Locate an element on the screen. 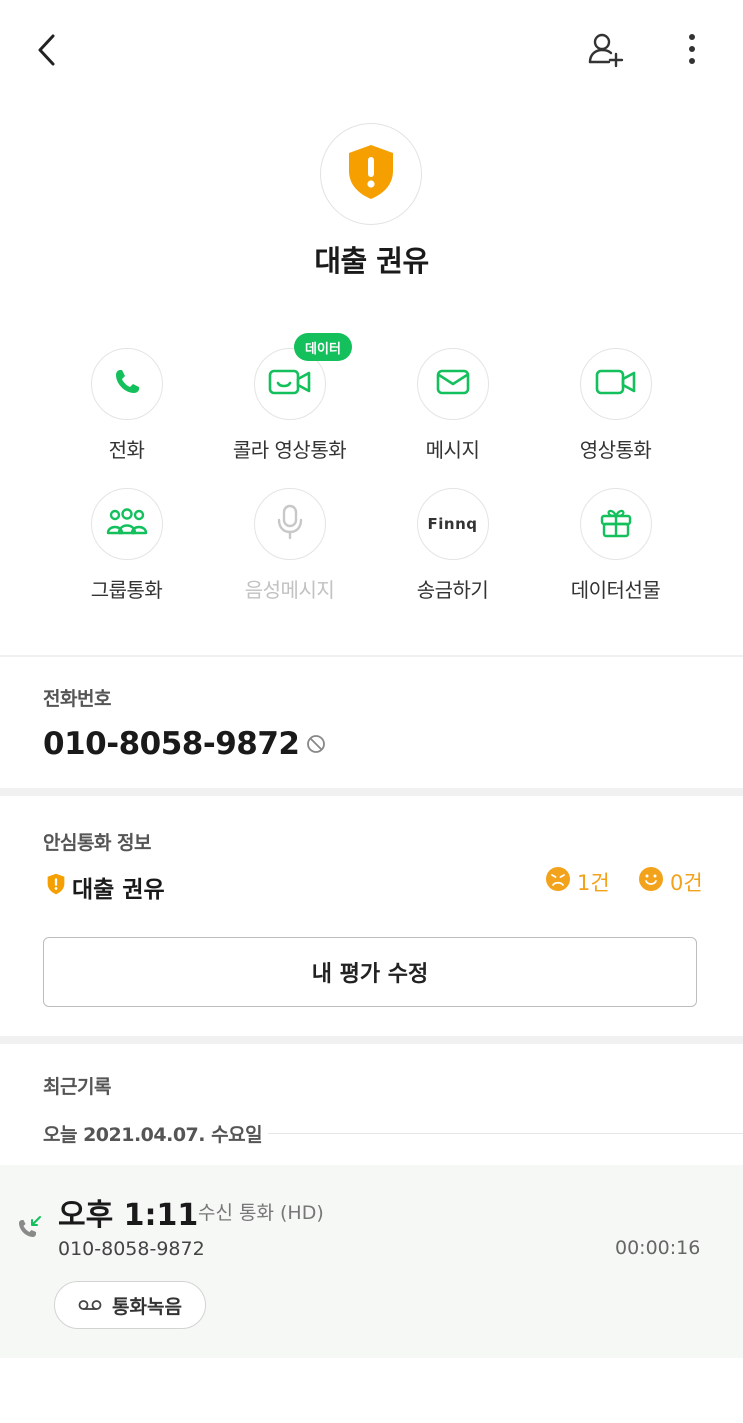  bad-rating: 1건 is located at coordinates (577, 881).